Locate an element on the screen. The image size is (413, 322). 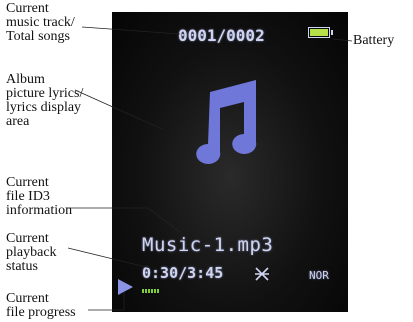
elapsed-time: 0:30 is located at coordinates (160, 273).